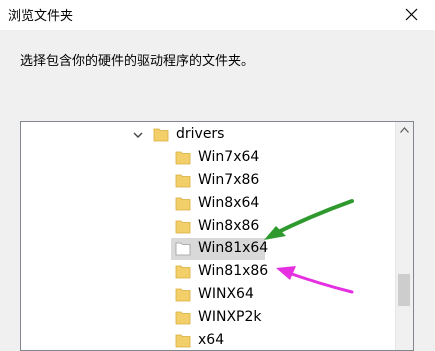 The width and height of the screenshot is (435, 351). I want to click on tree-item-label: Win8x86, so click(229, 226).